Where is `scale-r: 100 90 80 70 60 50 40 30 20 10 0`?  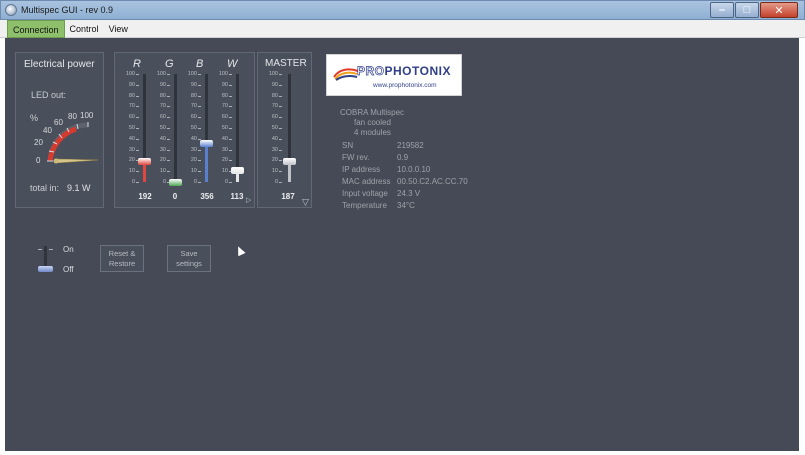 scale-r: 100 90 80 70 60 50 40 30 20 10 0 is located at coordinates (130, 130).